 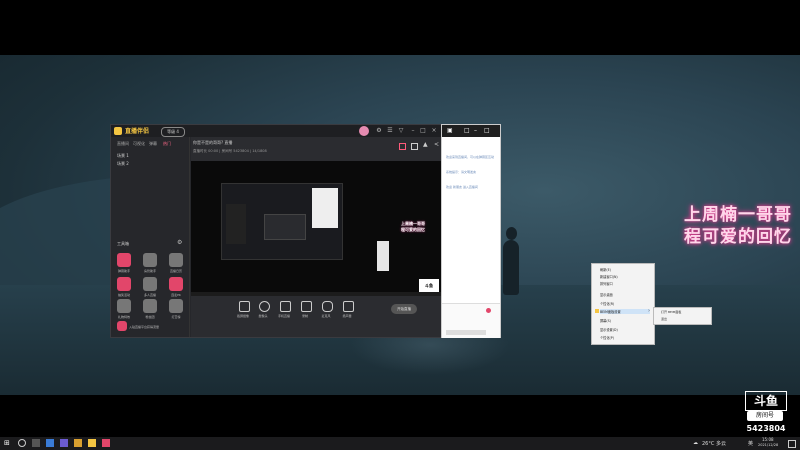 I want to click on app-titlebar: 直播伴侣 等级 4 ⚙ ☰ ▽ – □ ×, so click(x=276, y=131).